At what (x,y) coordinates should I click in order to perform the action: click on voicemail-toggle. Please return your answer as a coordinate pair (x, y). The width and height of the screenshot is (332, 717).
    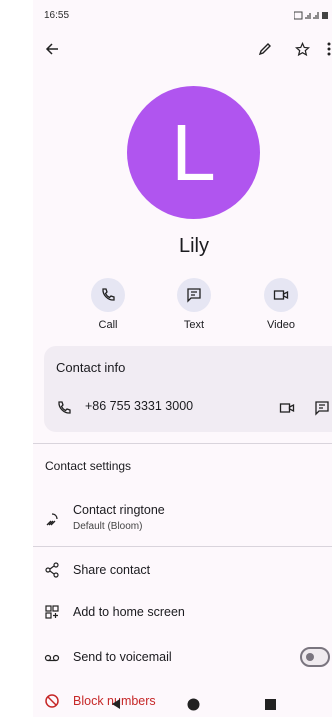
    Looking at the image, I should click on (315, 657).